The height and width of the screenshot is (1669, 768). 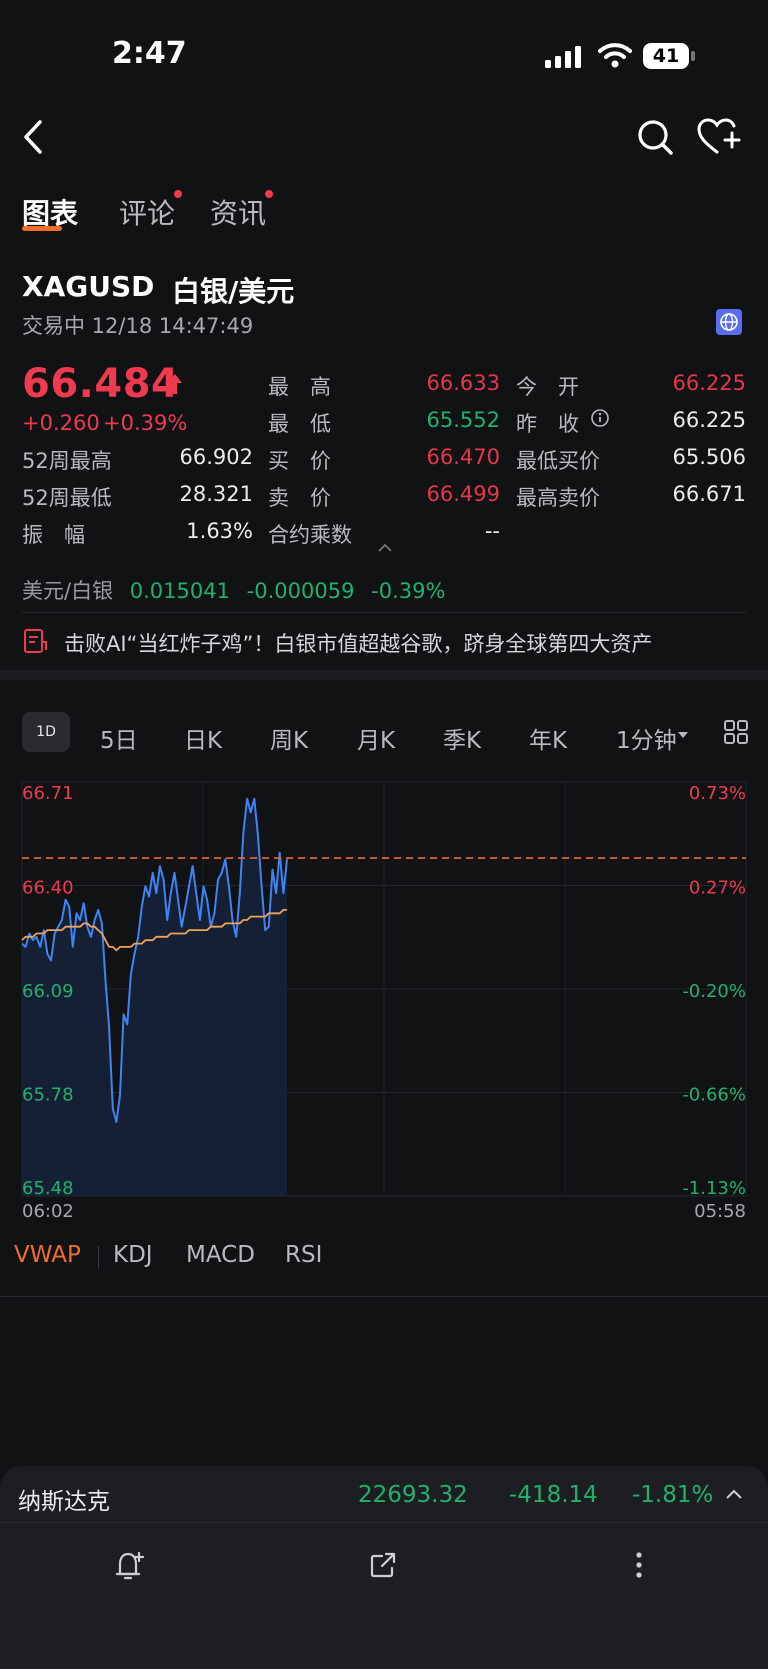 What do you see at coordinates (133, 1255) in the screenshot?
I see `indicator-kdj: KDJ` at bounding box center [133, 1255].